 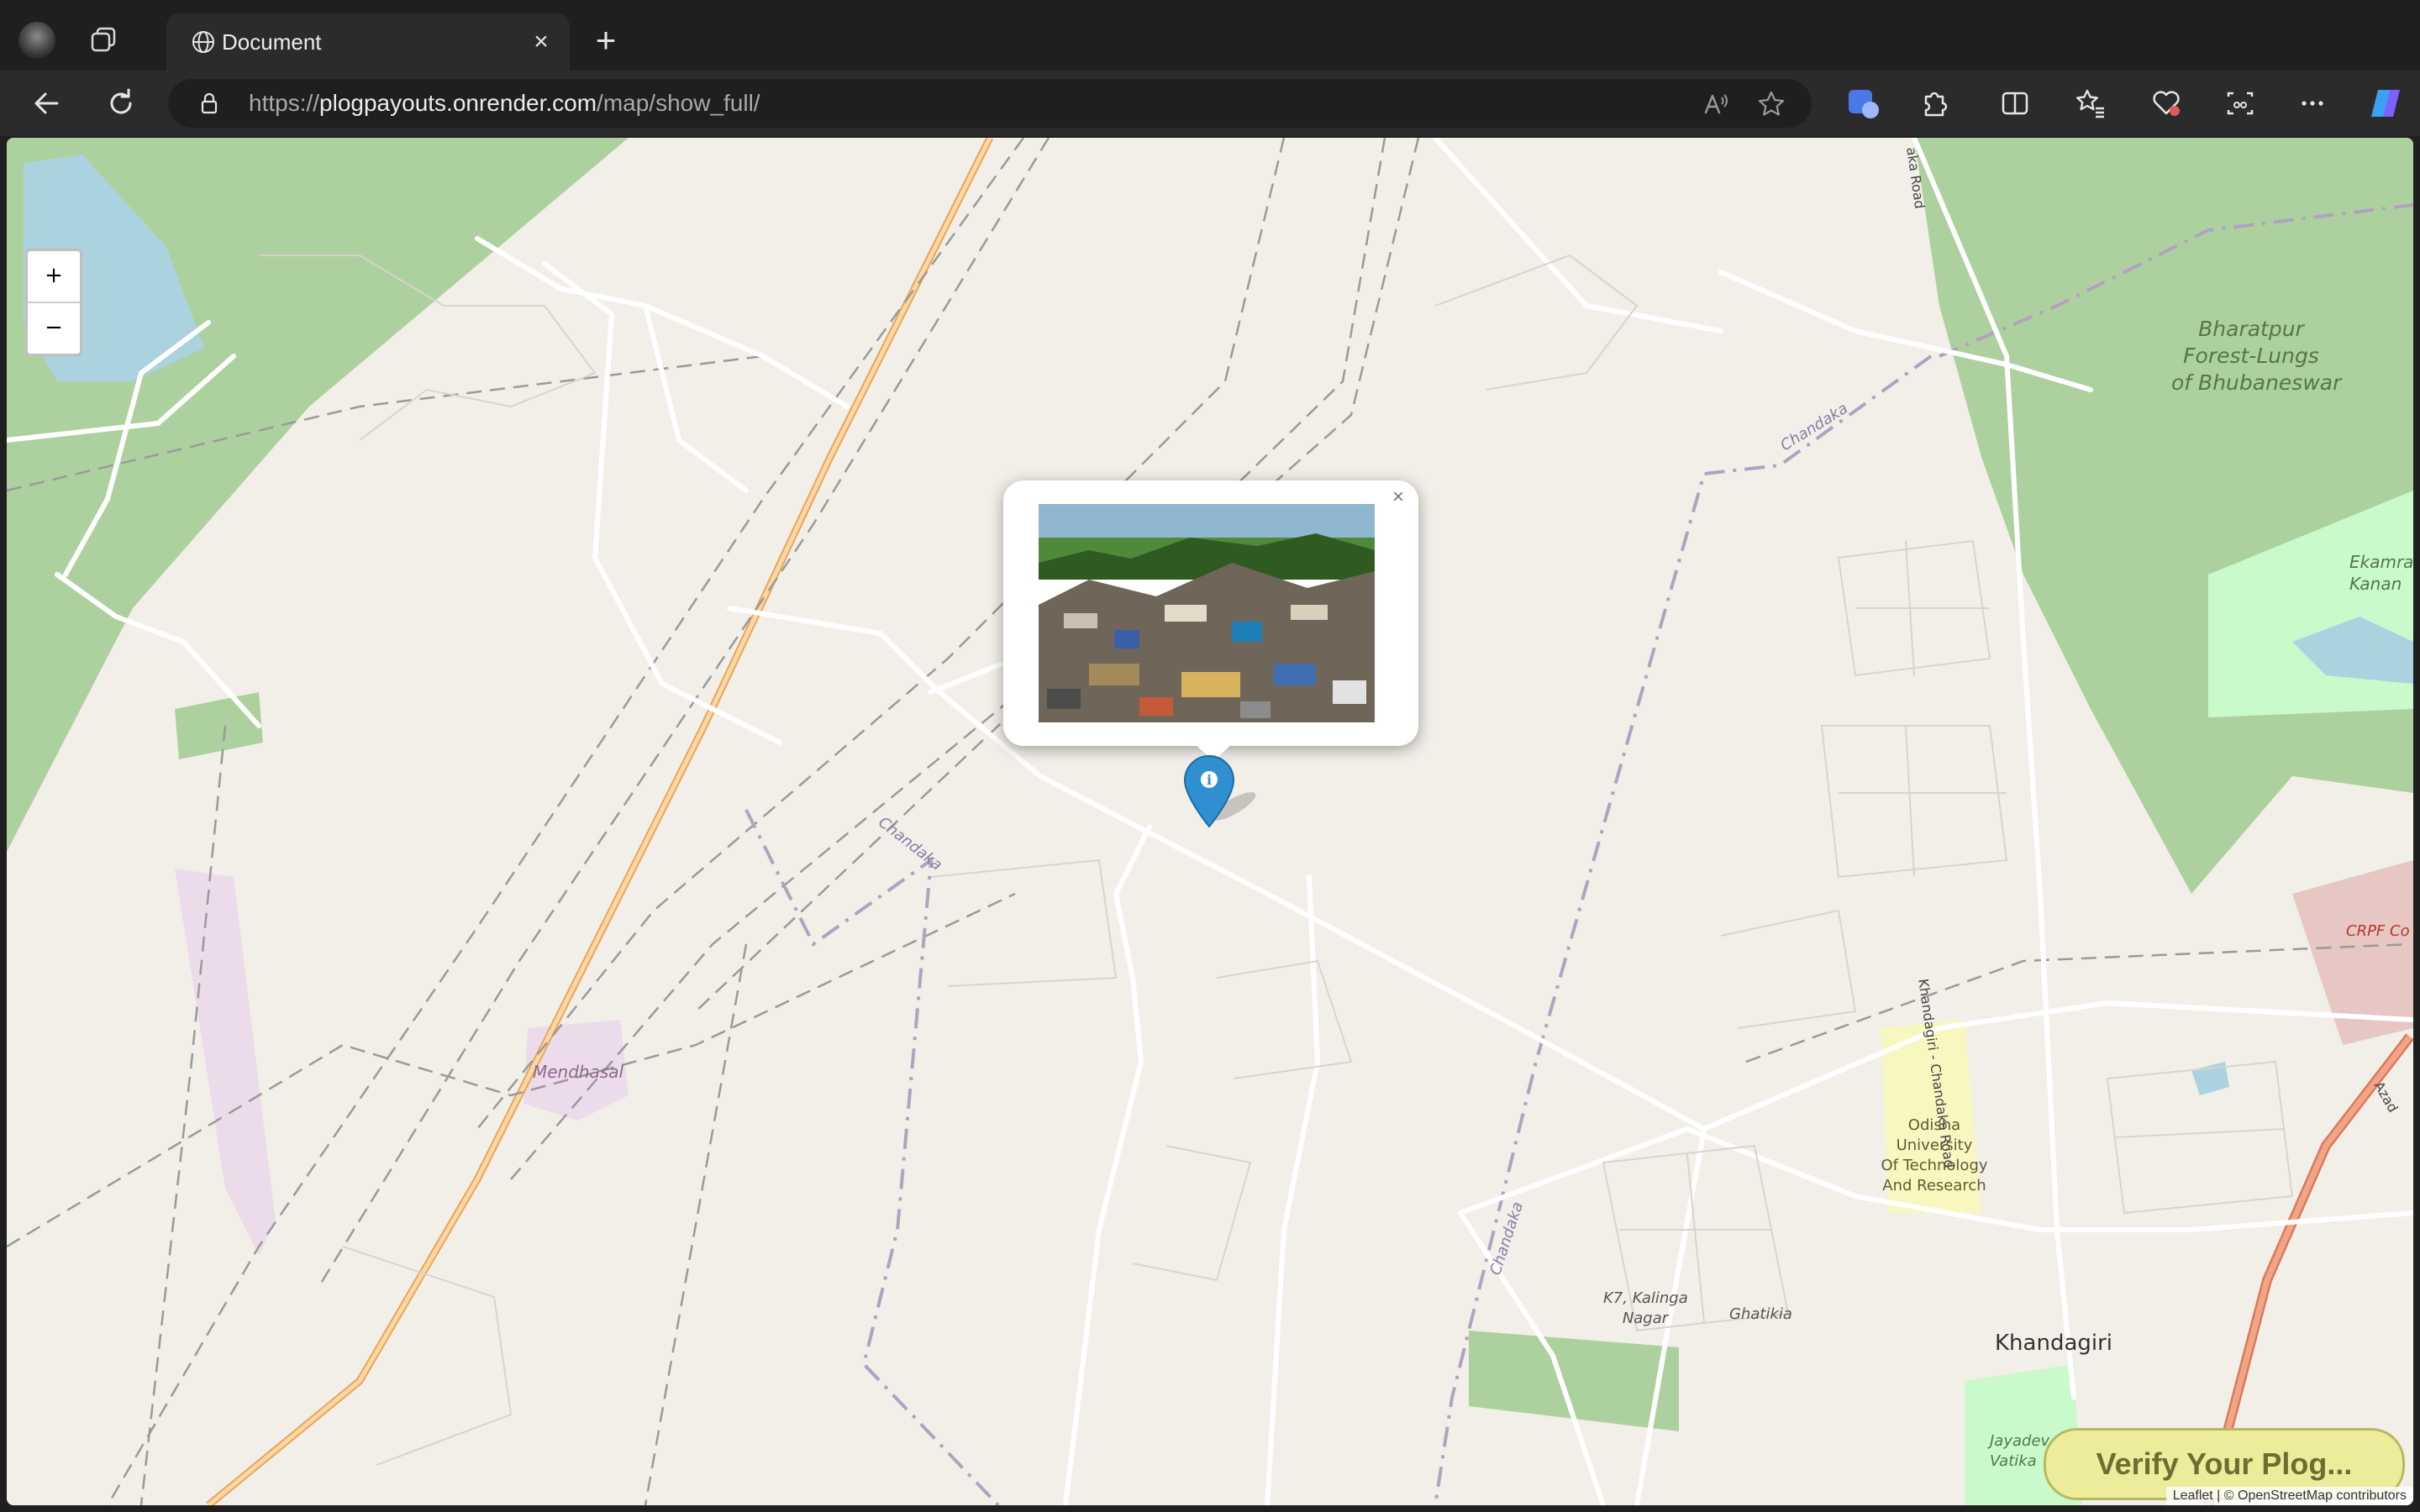 I want to click on copilot-icon, so click(x=2385, y=103).